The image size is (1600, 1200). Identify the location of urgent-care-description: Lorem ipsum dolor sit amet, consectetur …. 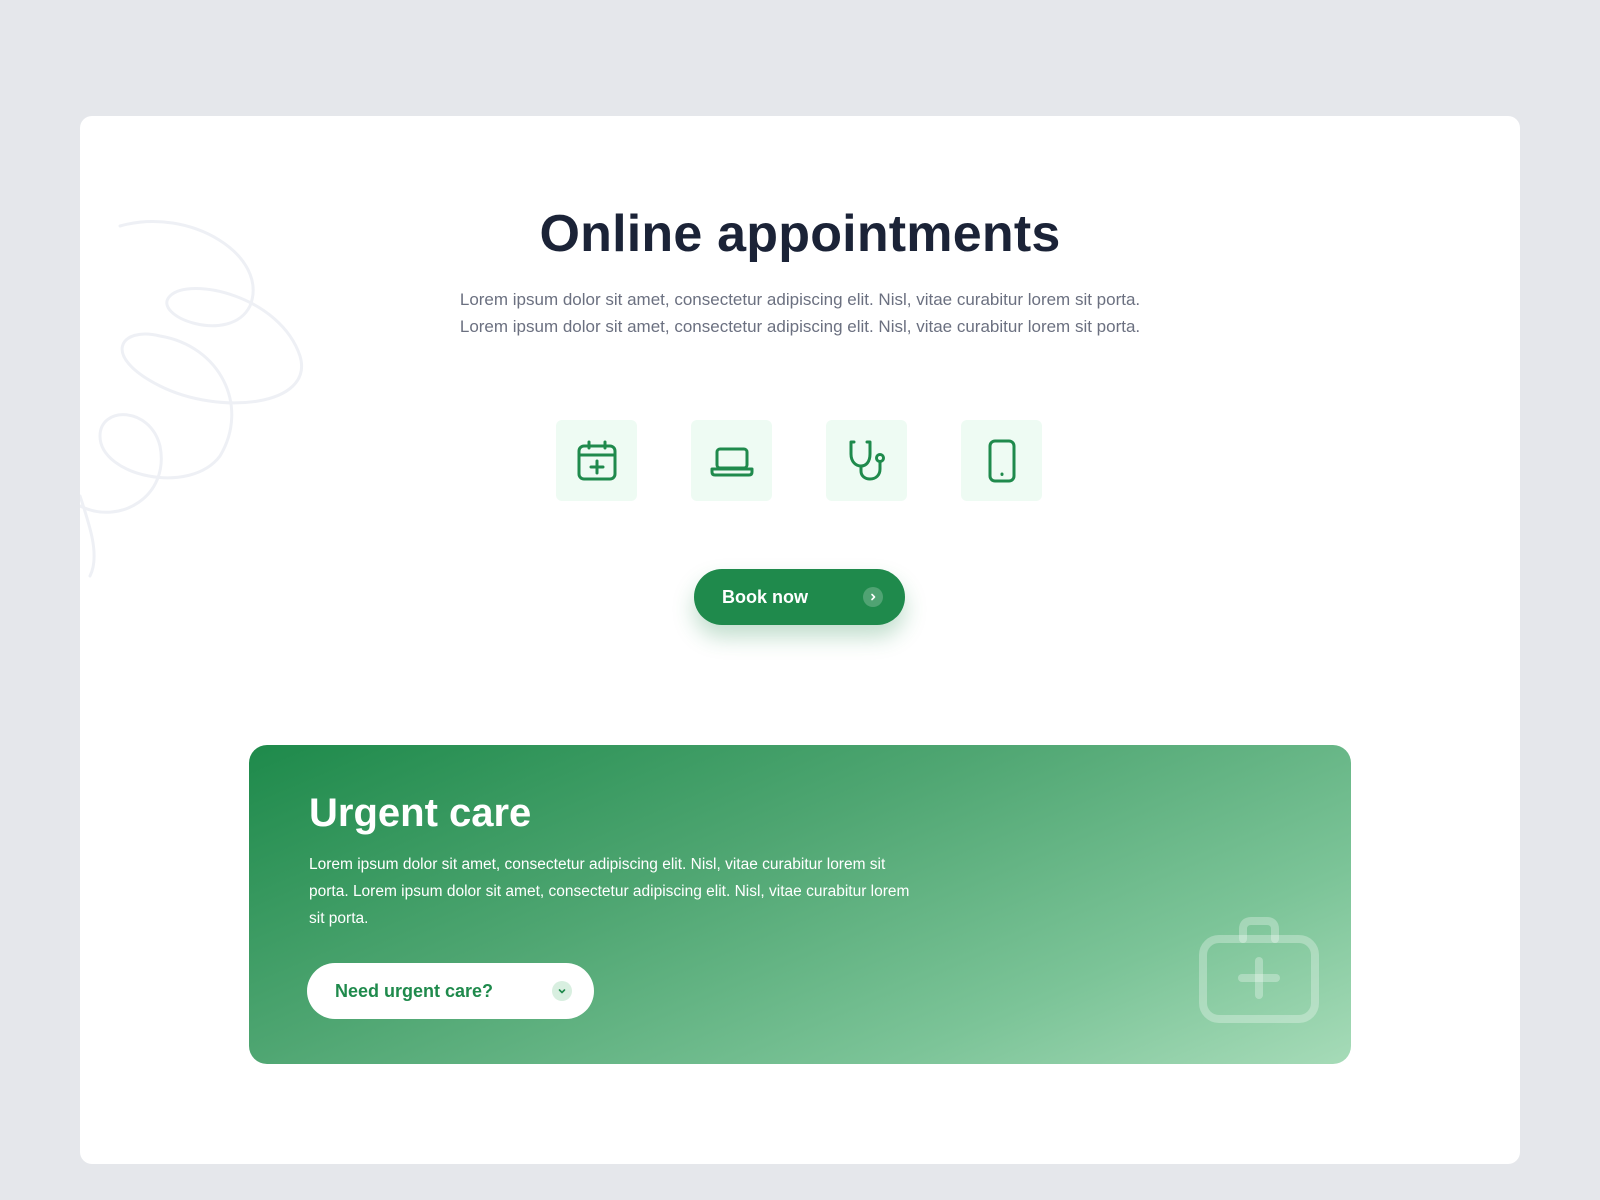
(609, 891).